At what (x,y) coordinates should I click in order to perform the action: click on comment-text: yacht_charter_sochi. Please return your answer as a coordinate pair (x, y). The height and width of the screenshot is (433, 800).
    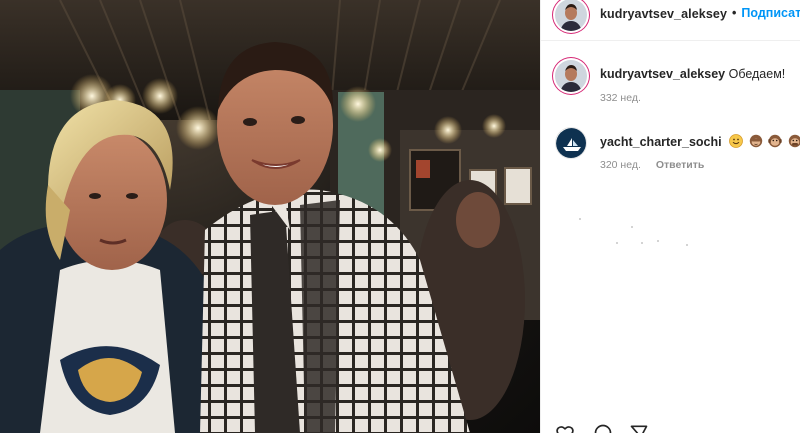
    Looking at the image, I should click on (700, 141).